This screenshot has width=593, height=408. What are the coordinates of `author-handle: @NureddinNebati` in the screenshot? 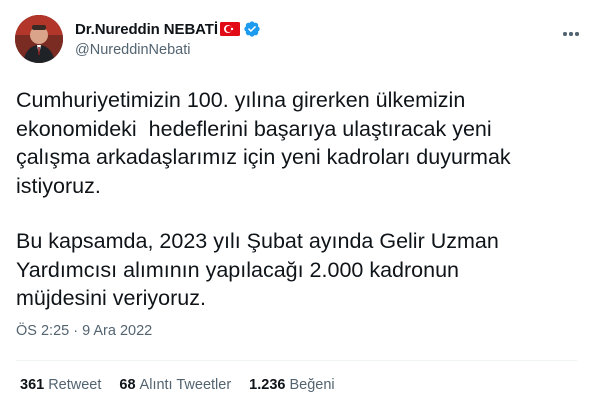 It's located at (168, 50).